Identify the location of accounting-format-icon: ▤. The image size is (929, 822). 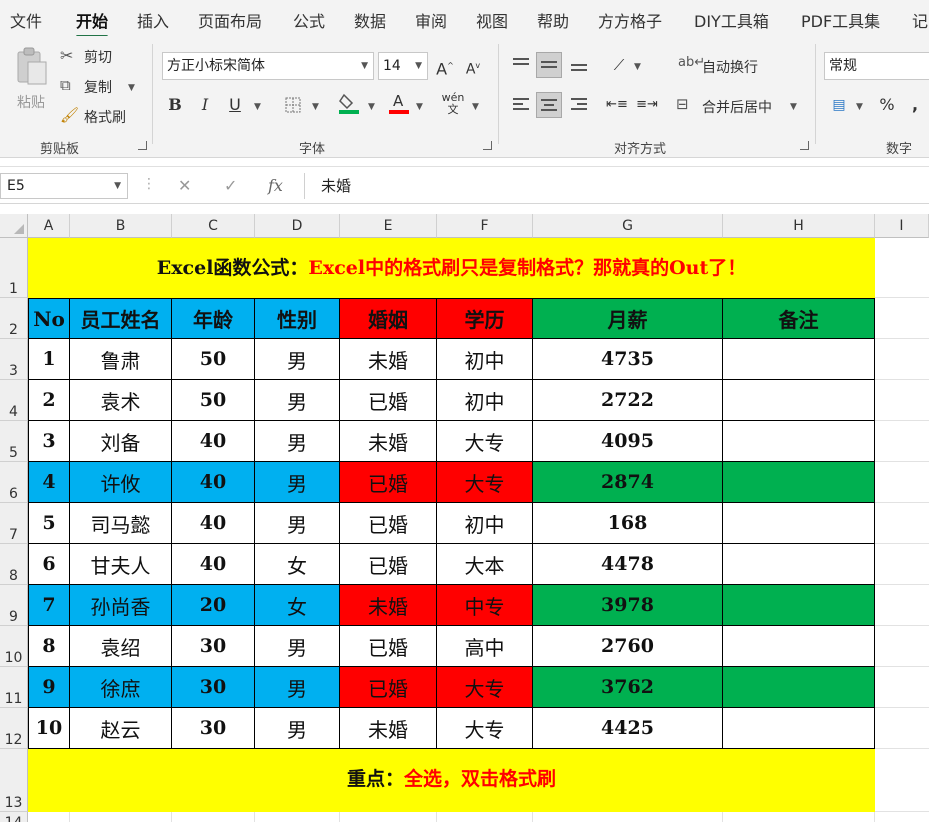
(839, 105).